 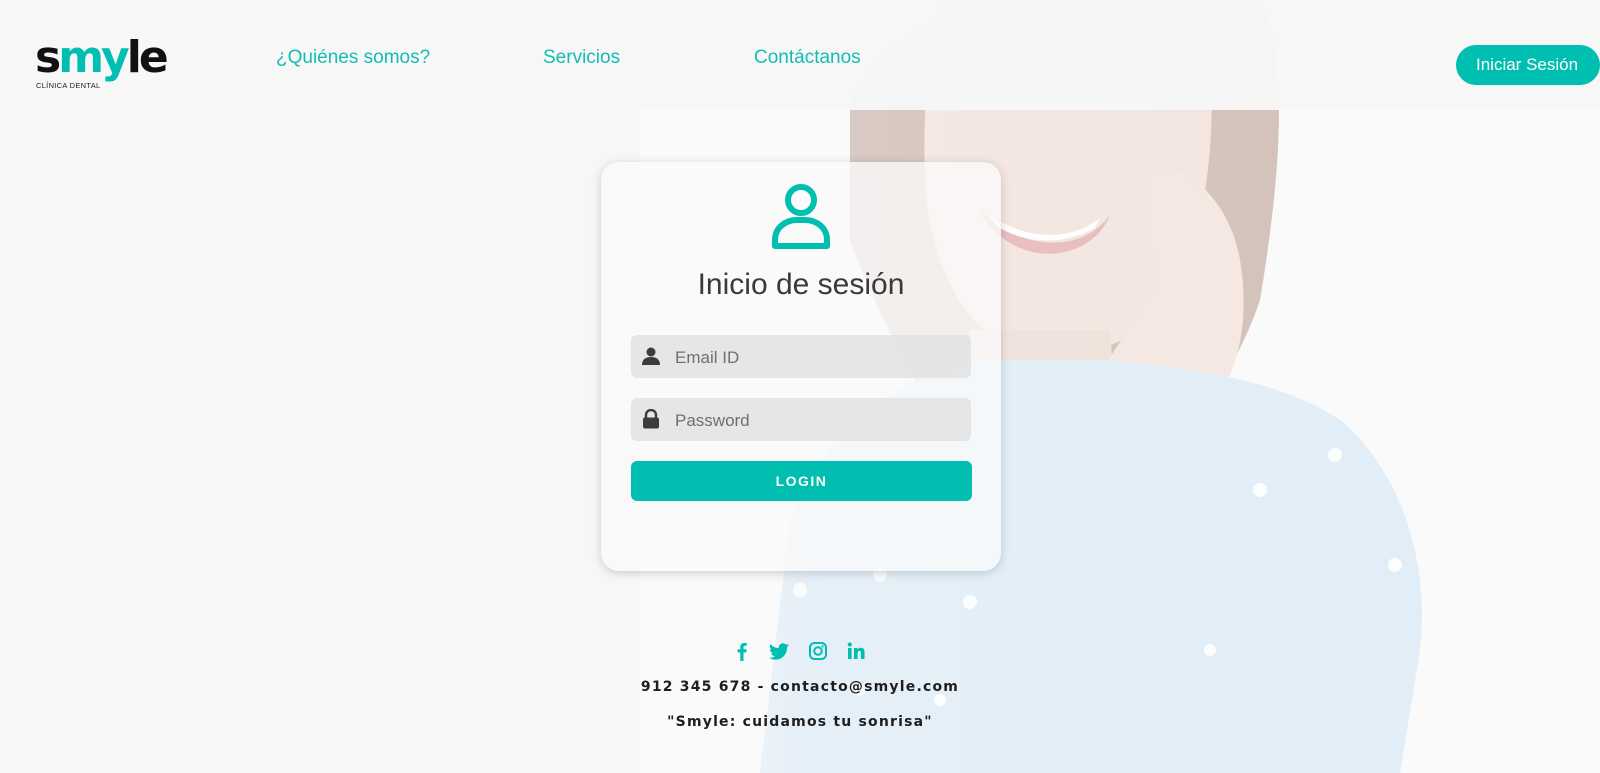 I want to click on contact-info: 912 345 678 - contacto@smyle.com, so click(x=800, y=687).